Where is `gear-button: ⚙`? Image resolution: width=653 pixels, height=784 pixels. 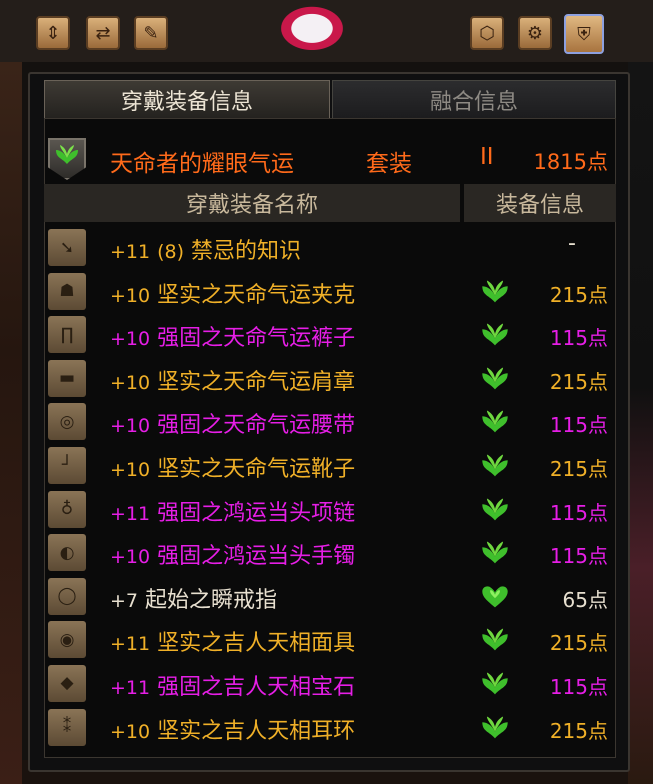 gear-button: ⚙ is located at coordinates (535, 33).